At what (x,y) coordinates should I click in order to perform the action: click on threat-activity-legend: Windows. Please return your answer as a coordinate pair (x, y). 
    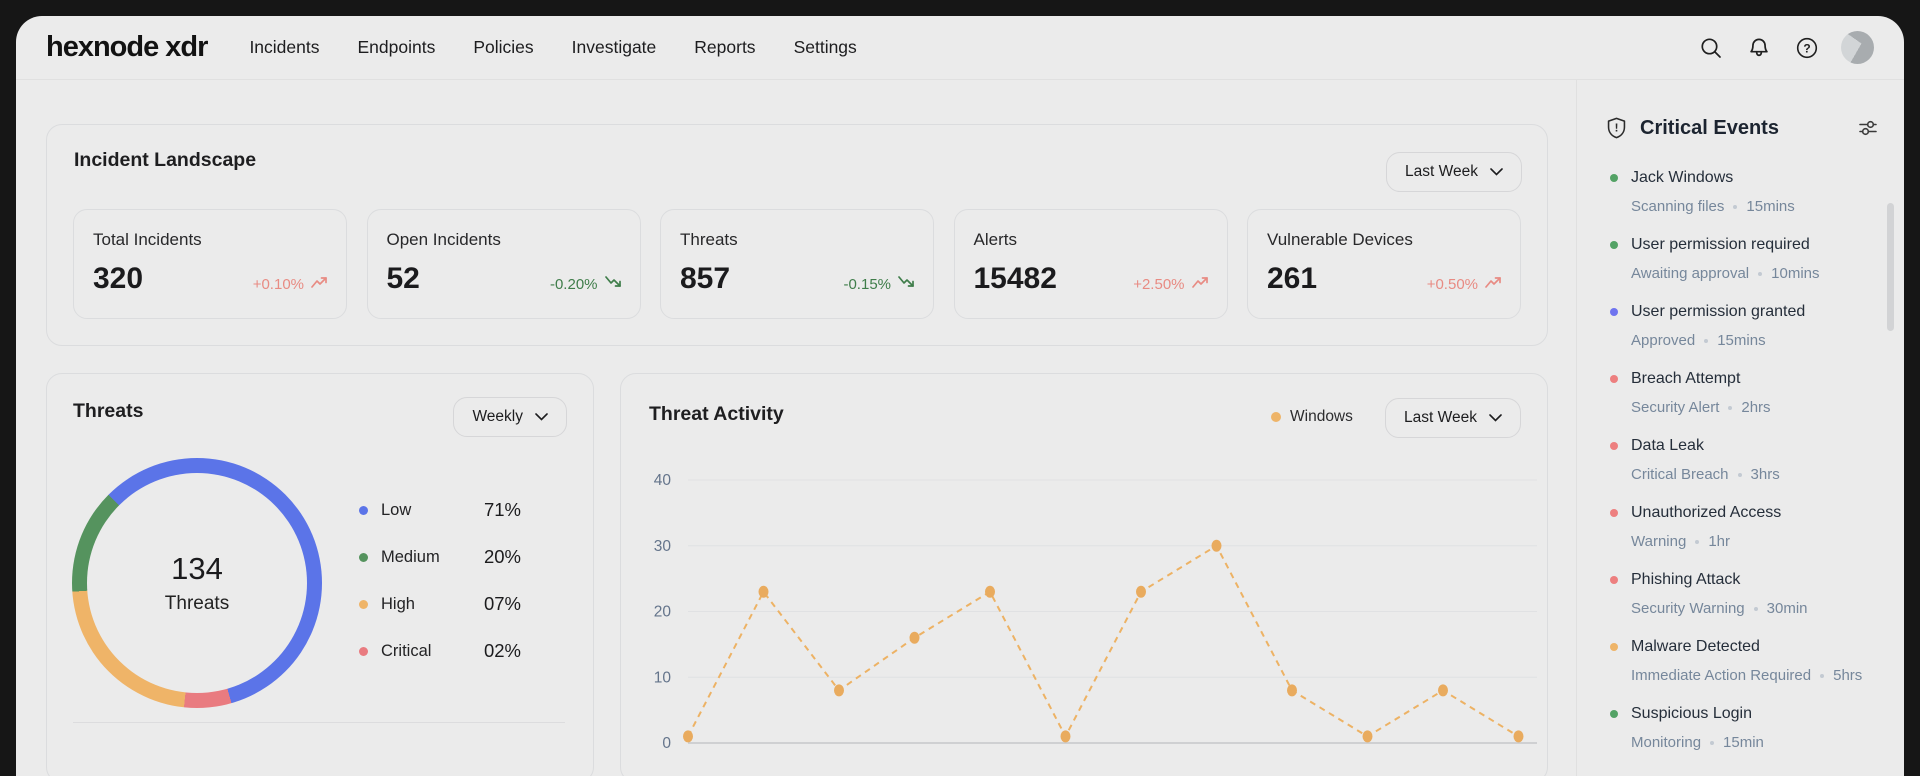
    Looking at the image, I should click on (1312, 417).